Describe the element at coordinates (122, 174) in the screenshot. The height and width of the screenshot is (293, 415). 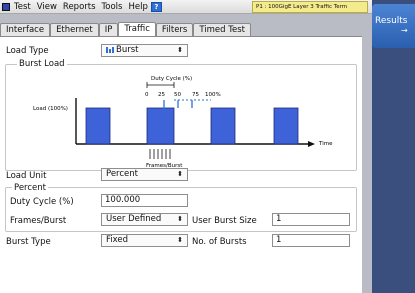
I see `load-unit-value: Percent` at that location.